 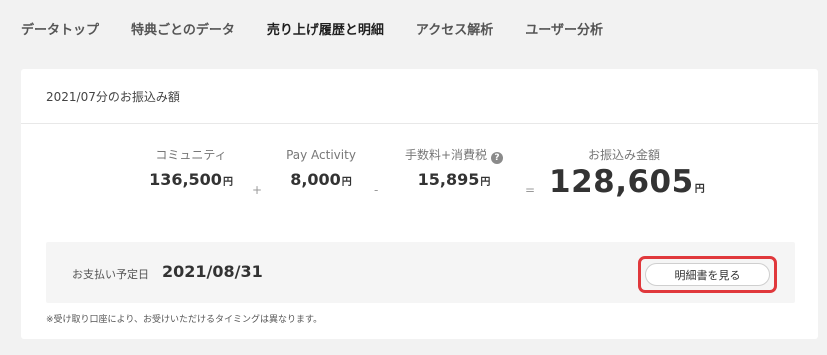 I want to click on transfer-value: 128,605円, so click(x=627, y=182).